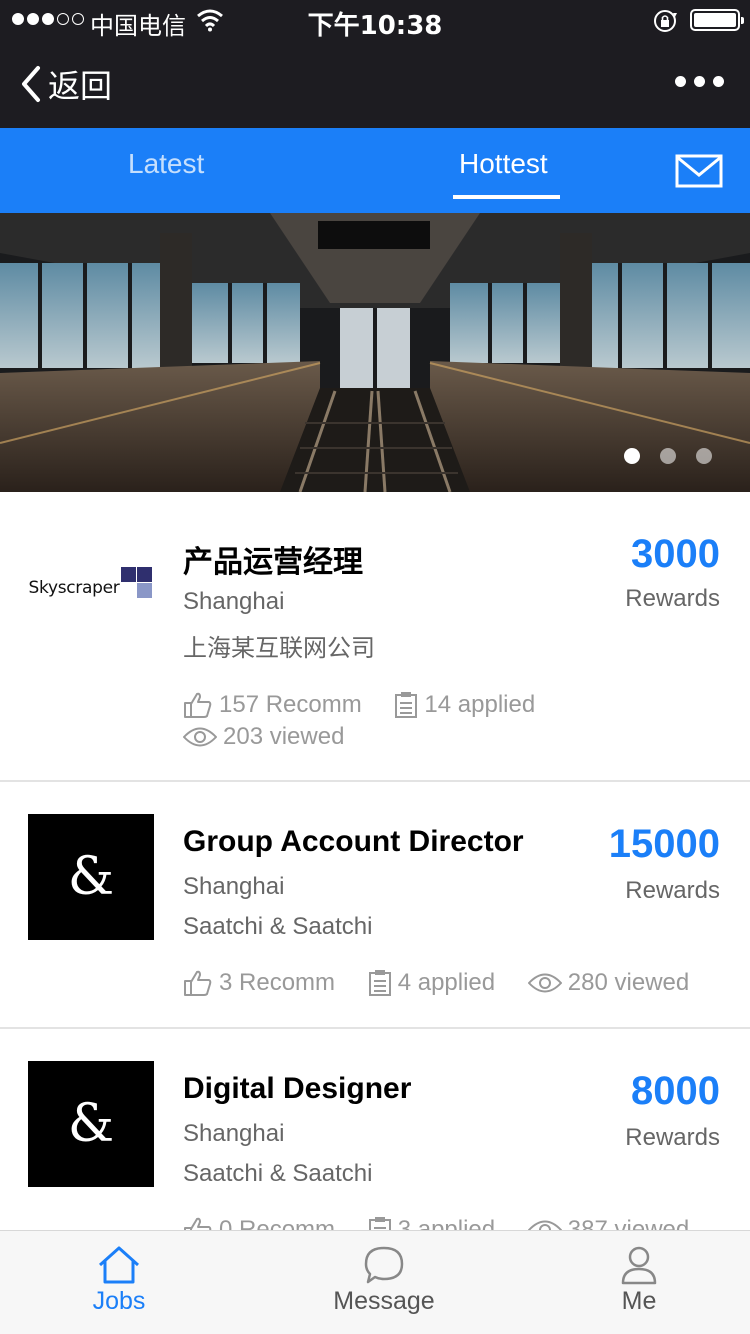 The image size is (750, 1334). I want to click on rotation-lock-icon, so click(665, 21).